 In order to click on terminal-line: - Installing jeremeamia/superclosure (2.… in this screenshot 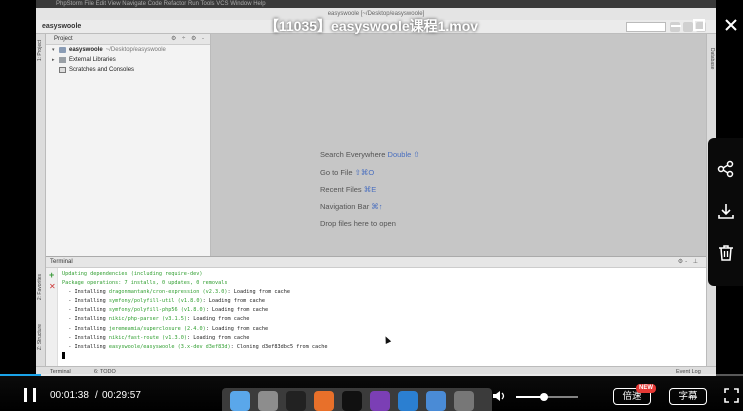, I will do `click(195, 329)`.